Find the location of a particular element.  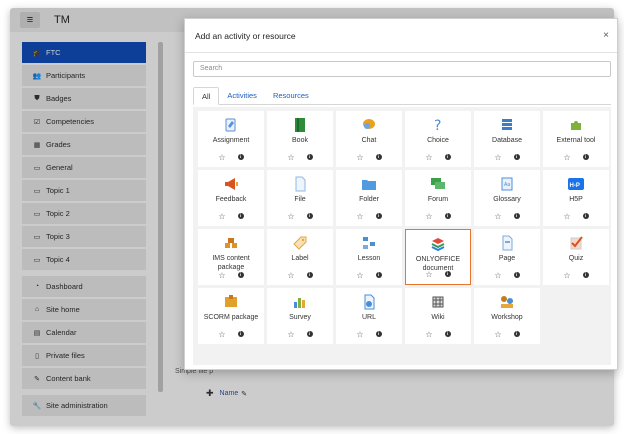

activity-tile-assignment: Assignment ☆ i is located at coordinates (231, 139).